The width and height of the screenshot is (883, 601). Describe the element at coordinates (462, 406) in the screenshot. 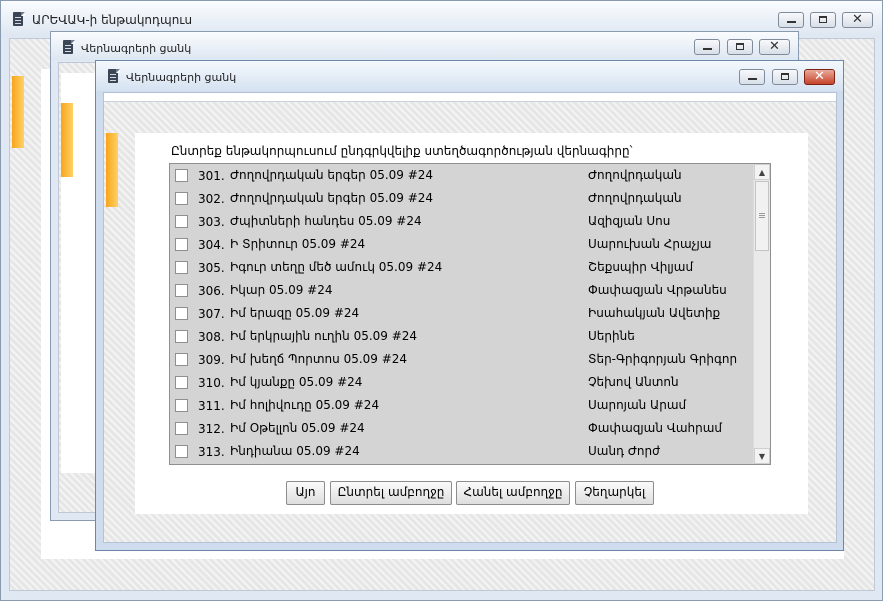

I see `list-item: 311. Իմ հոլիվուդը 05.09 #24 Սարոյան Արամ` at that location.